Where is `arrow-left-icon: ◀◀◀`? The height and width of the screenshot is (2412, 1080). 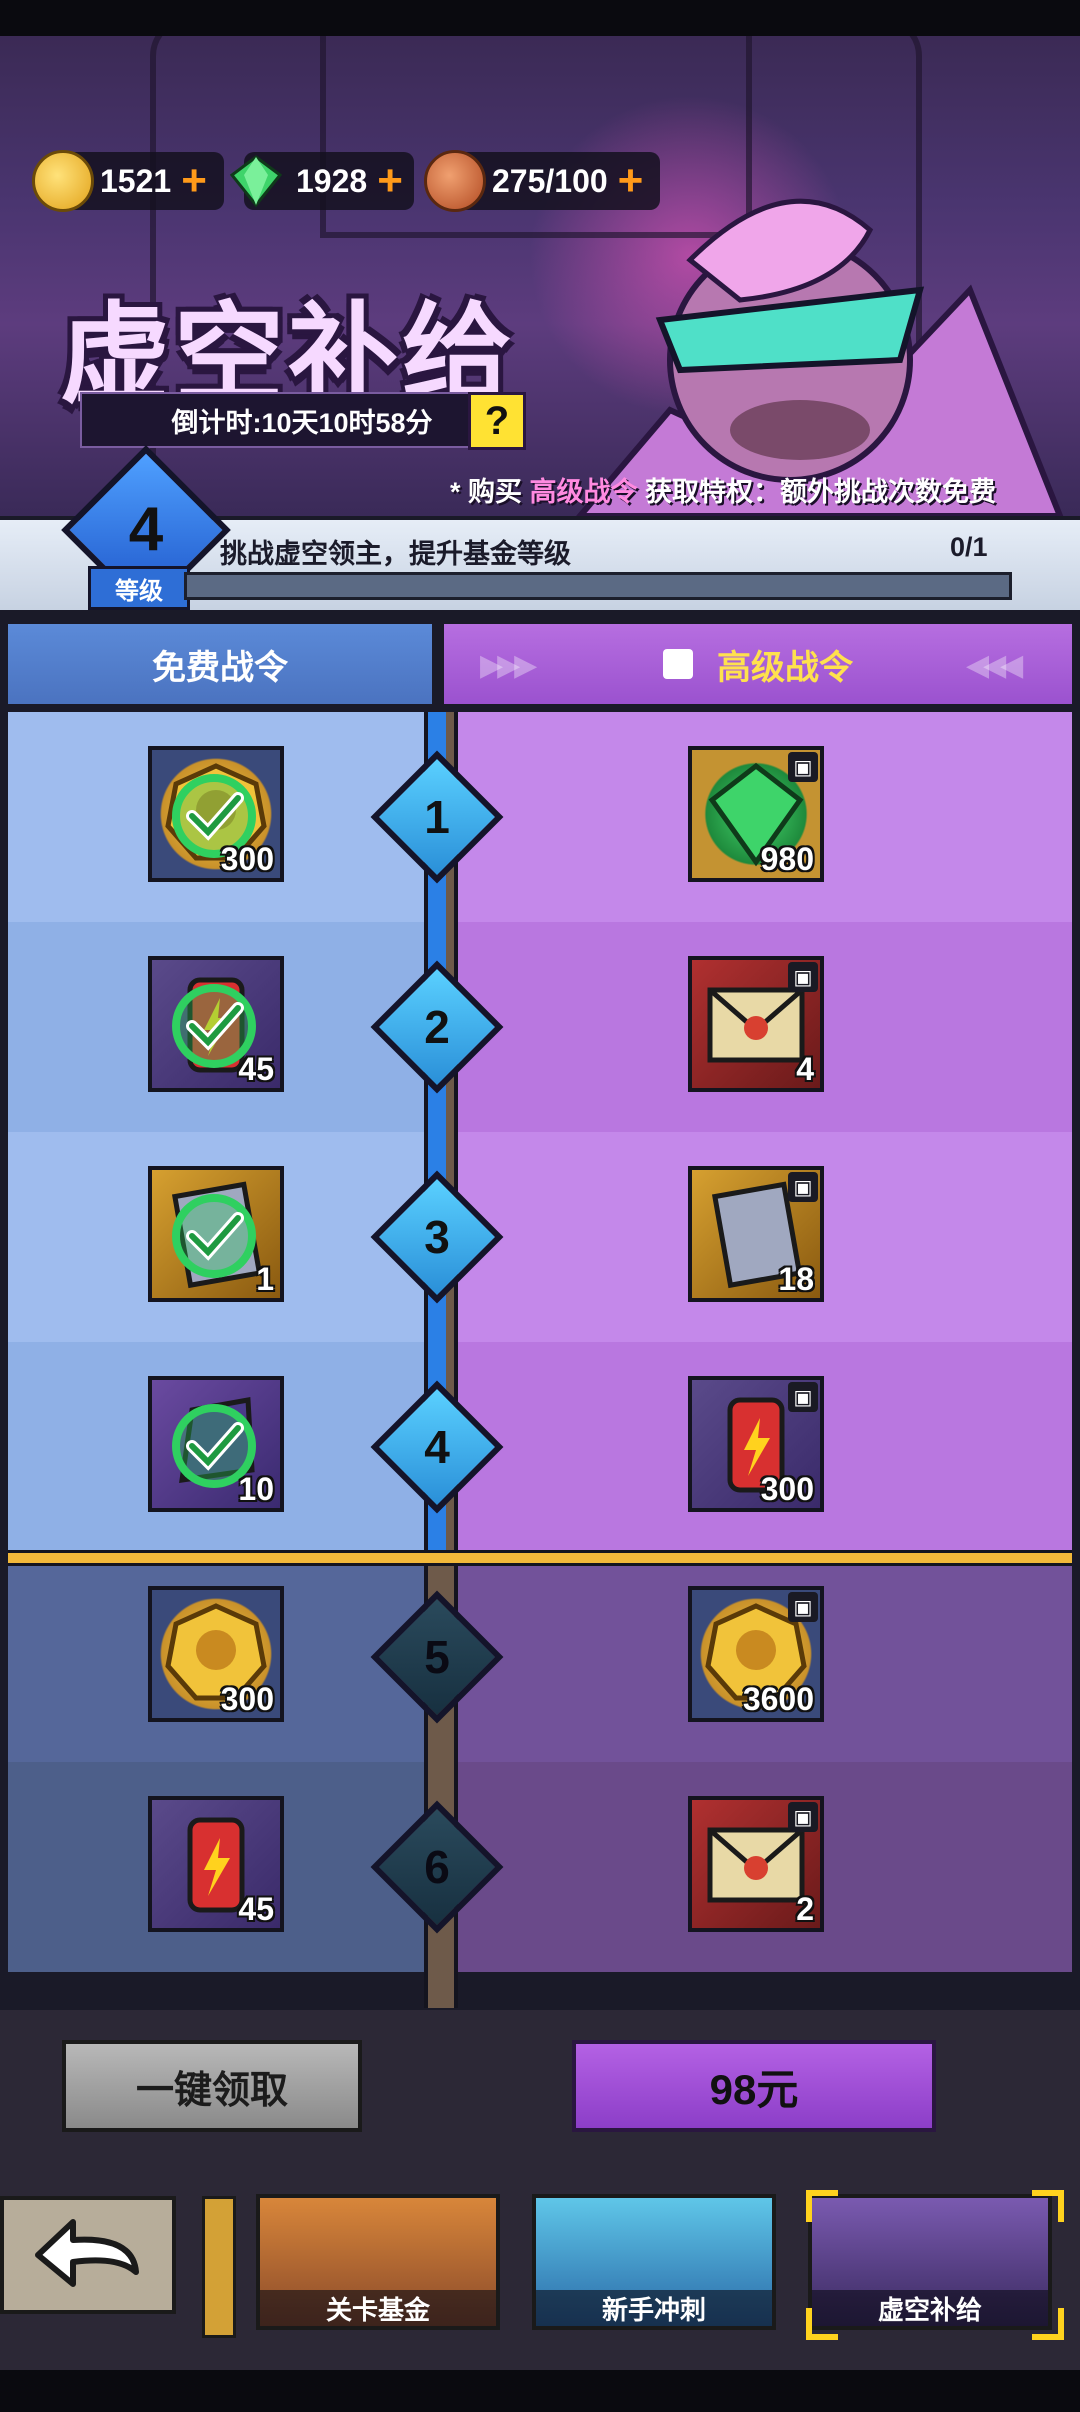 arrow-left-icon: ◀◀◀ is located at coordinates (994, 665).